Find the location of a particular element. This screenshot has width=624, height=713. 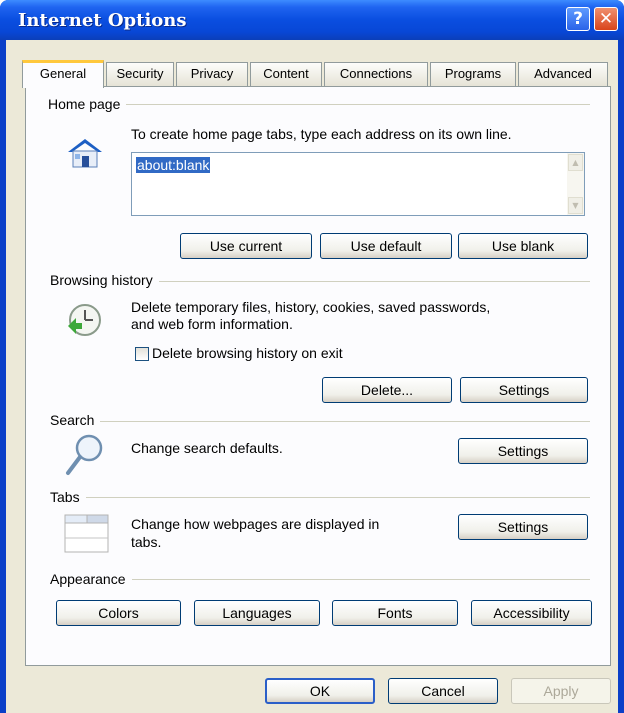

tab-general: General is located at coordinates (63, 74).